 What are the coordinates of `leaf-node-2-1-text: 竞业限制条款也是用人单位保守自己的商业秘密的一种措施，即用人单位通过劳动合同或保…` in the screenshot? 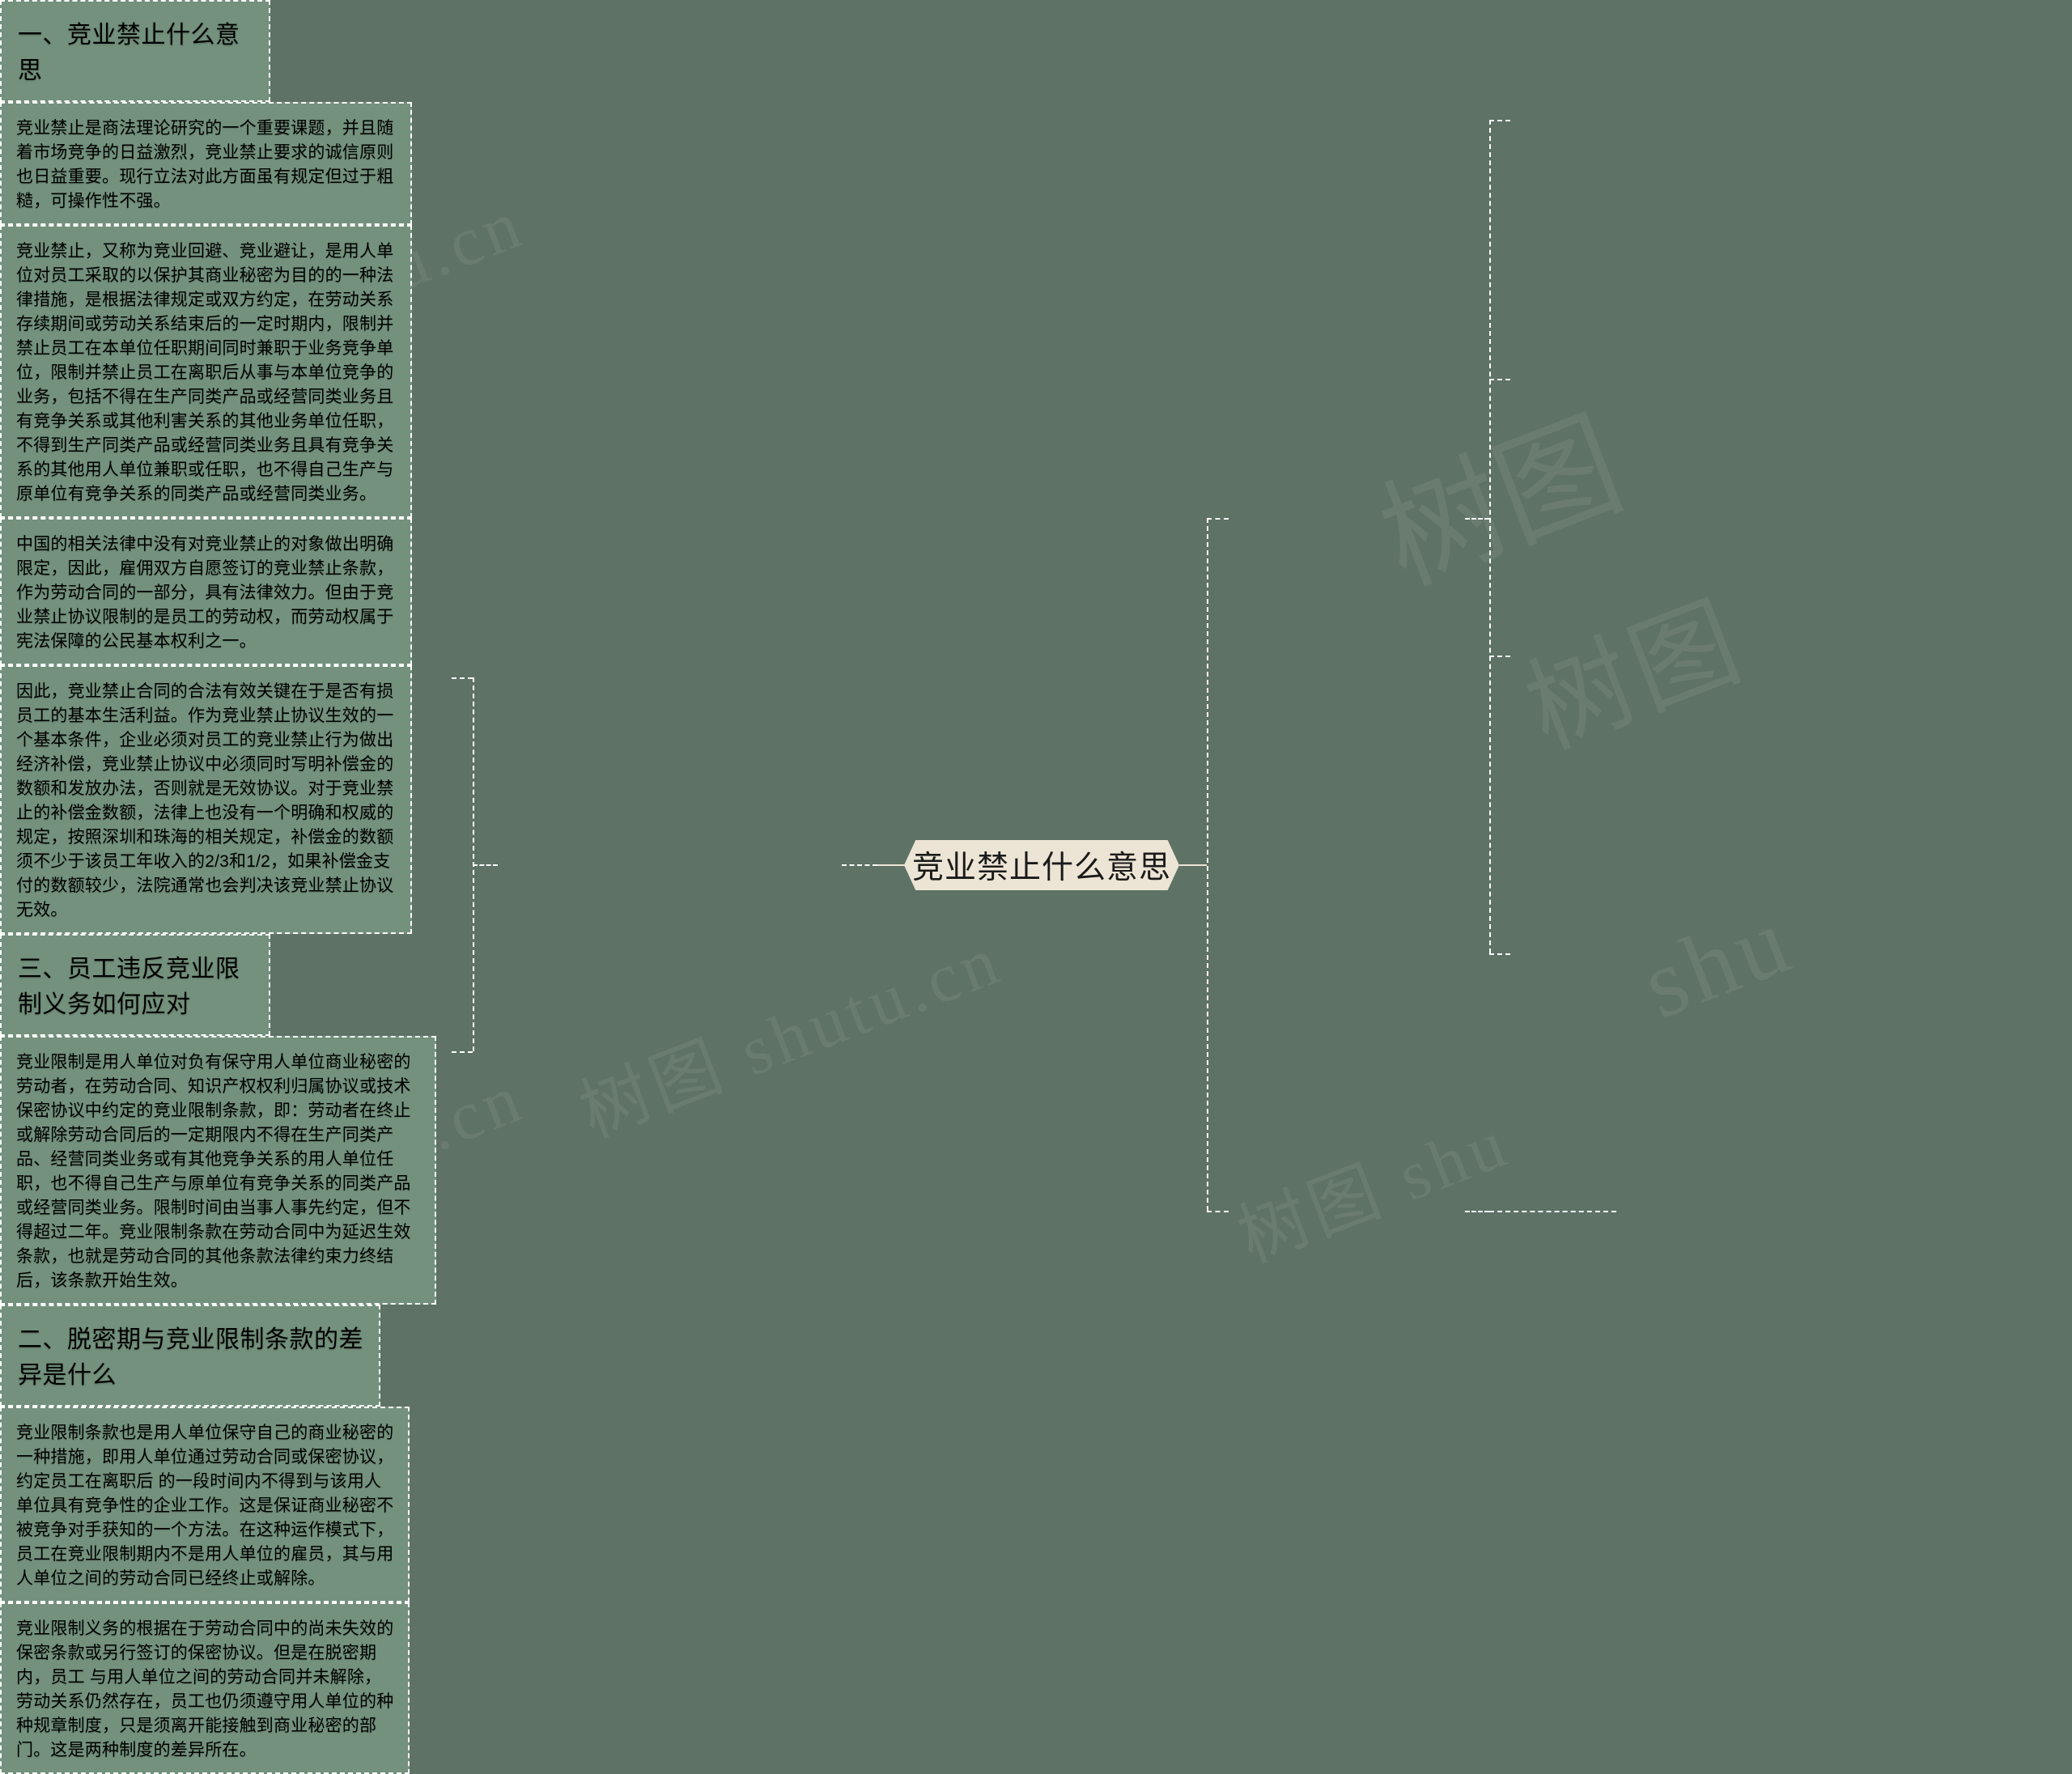 It's located at (205, 1506).